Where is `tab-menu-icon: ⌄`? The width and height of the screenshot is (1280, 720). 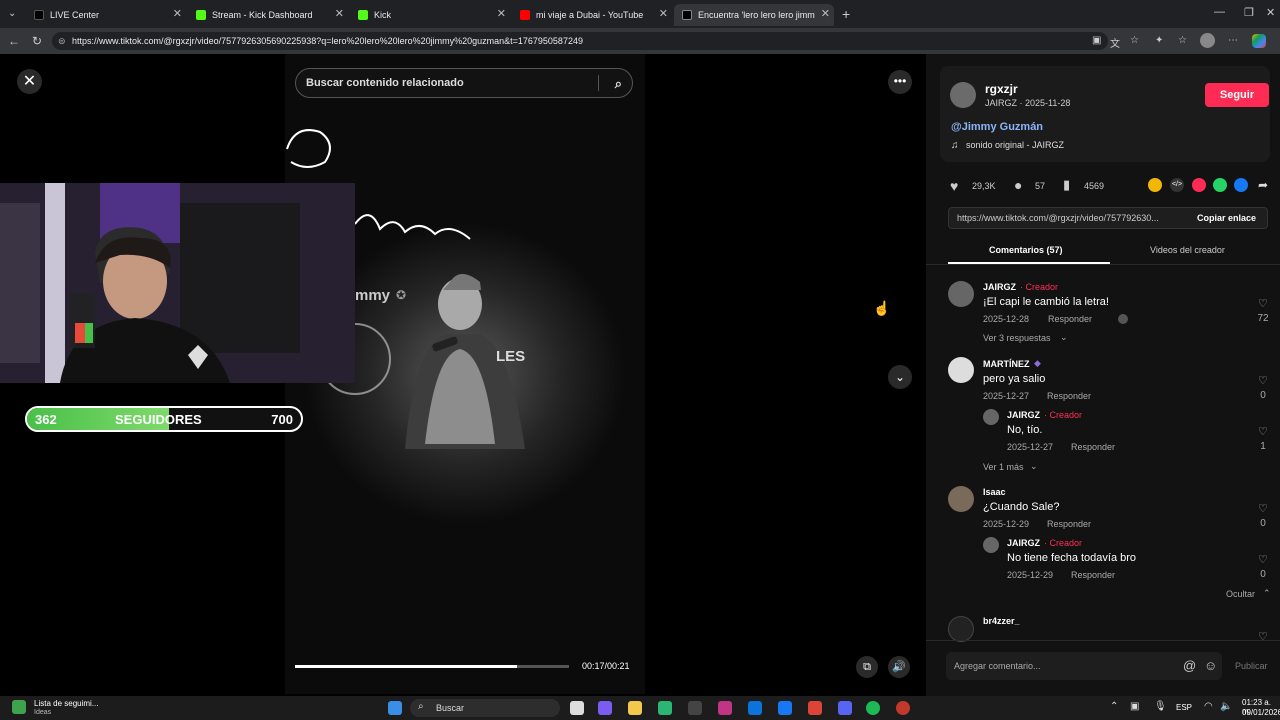 tab-menu-icon: ⌄ is located at coordinates (12, 13).